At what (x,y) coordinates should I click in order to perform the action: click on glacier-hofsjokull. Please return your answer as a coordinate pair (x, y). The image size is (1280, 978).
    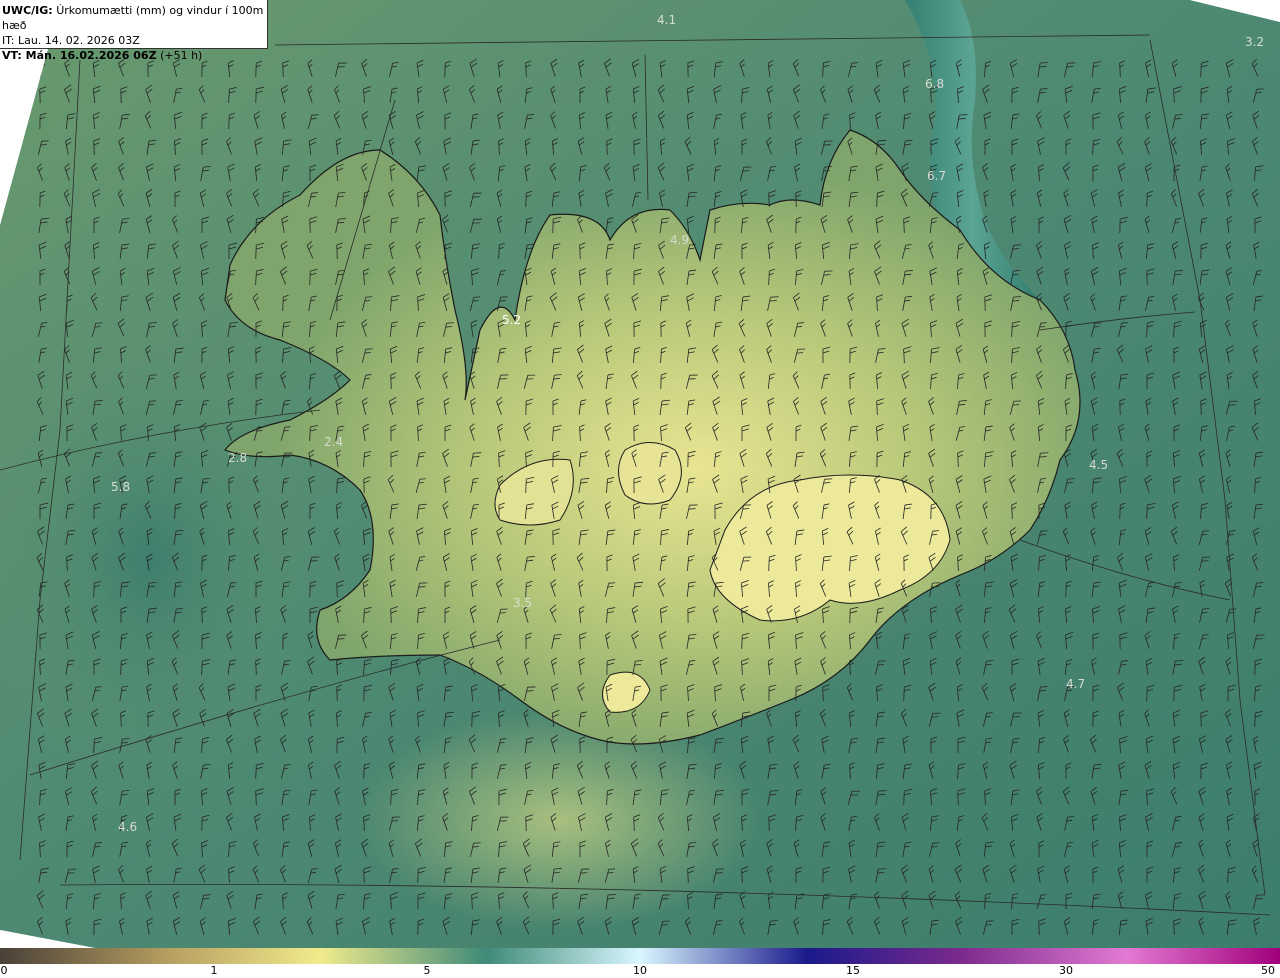
    Looking at the image, I should click on (650, 473).